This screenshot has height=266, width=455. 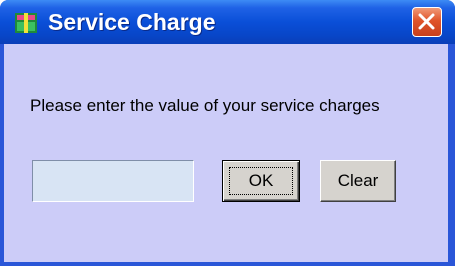 I want to click on close-icon, so click(x=426, y=21).